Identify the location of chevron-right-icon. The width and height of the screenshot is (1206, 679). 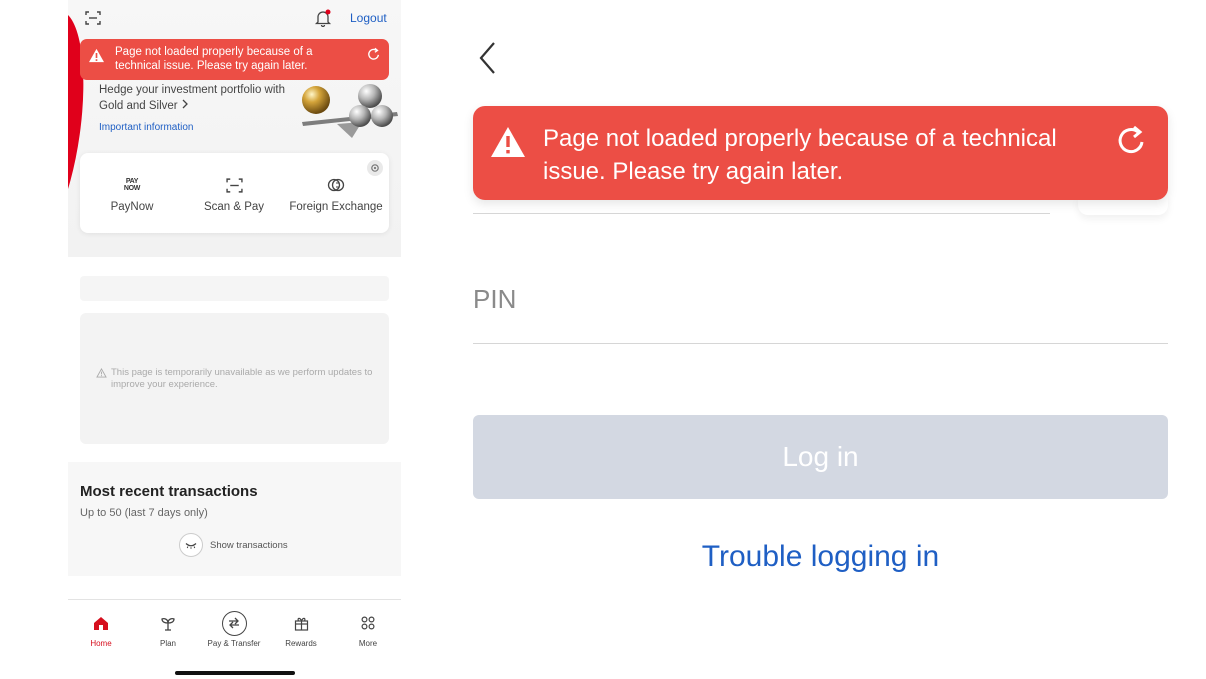
(185, 106).